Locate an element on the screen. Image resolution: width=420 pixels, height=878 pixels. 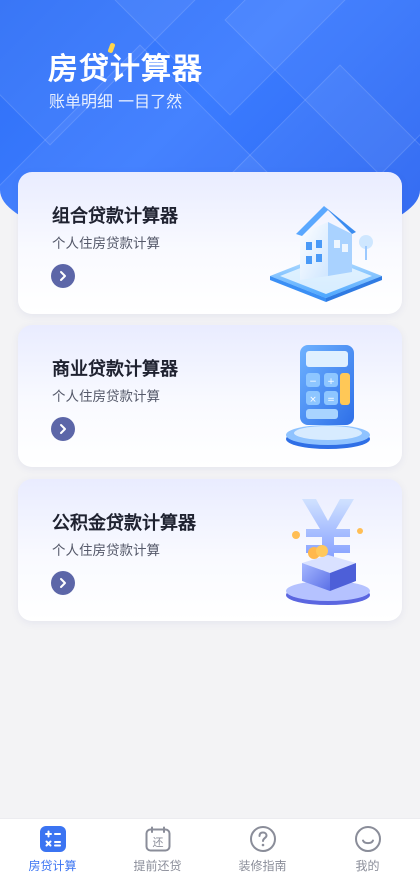
tab-label: 装修指南 is located at coordinates (262, 866).